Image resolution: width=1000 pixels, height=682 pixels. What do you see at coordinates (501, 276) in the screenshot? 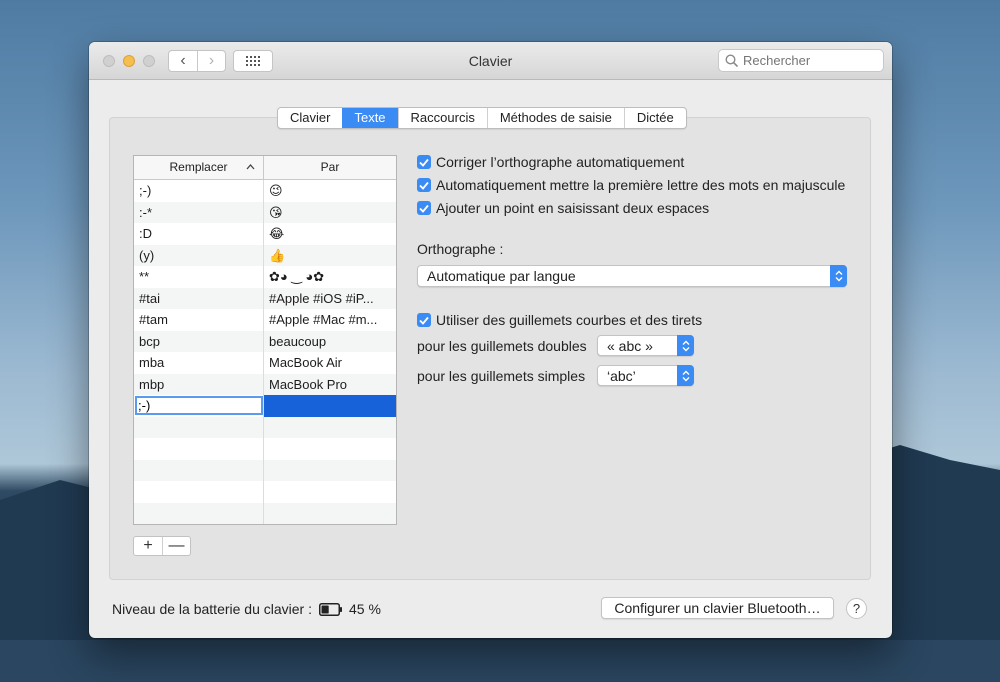
I see `spelling-value: Automatique par langue` at bounding box center [501, 276].